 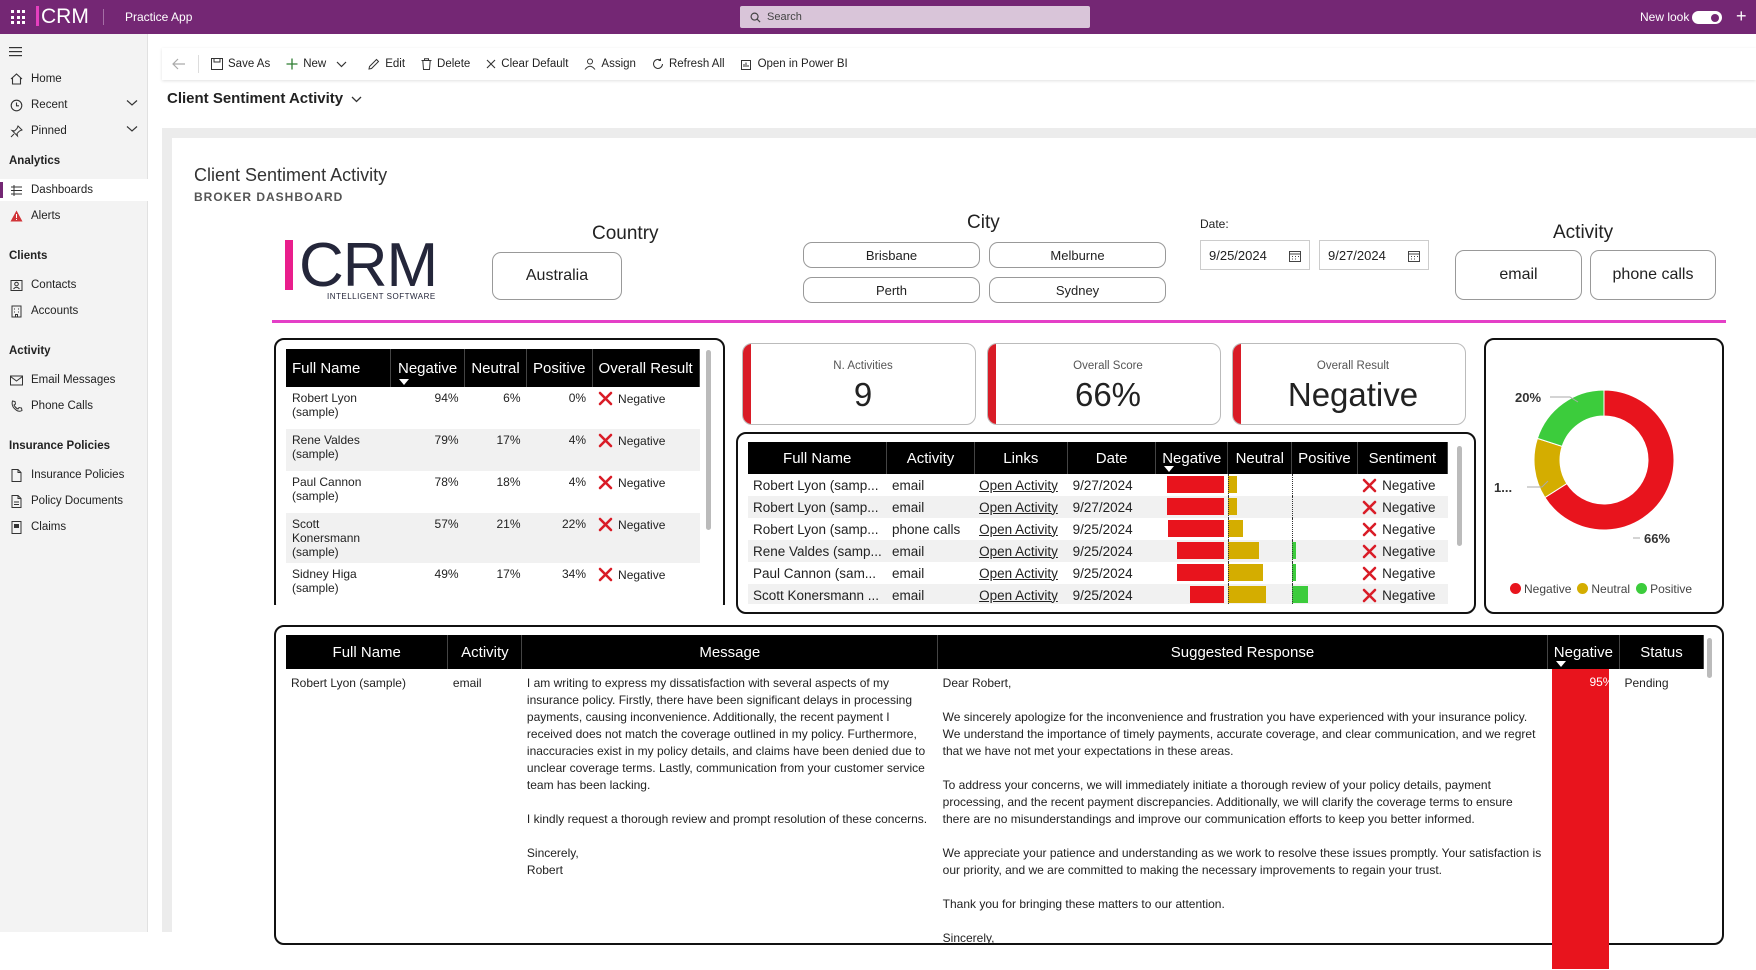 What do you see at coordinates (915, 17) in the screenshot?
I see `search-input: Search` at bounding box center [915, 17].